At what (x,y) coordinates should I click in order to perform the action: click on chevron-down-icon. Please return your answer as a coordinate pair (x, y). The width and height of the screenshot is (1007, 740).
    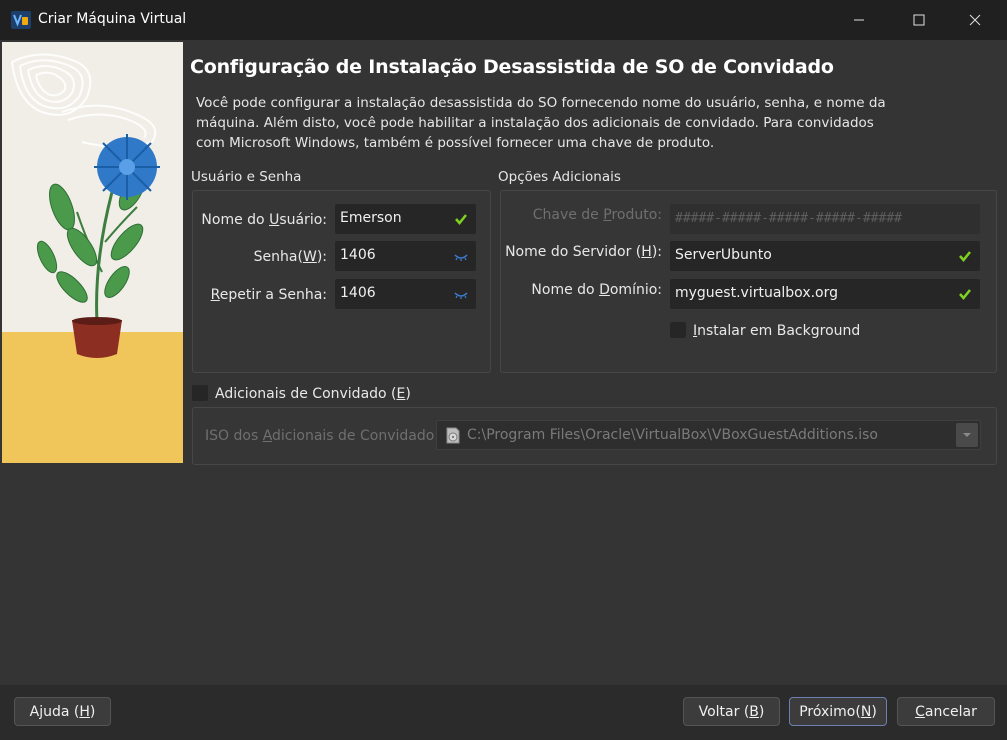
    Looking at the image, I should click on (967, 435).